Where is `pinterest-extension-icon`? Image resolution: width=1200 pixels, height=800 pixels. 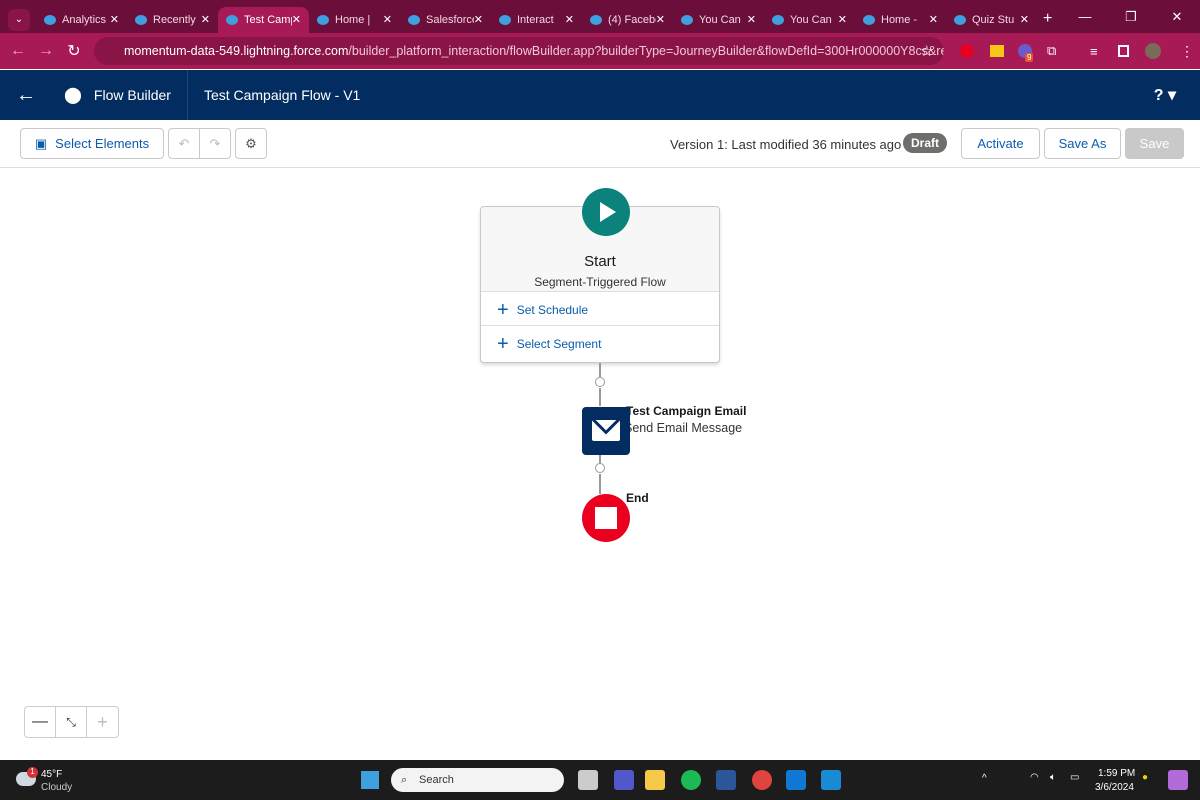 pinterest-extension-icon is located at coordinates (967, 51).